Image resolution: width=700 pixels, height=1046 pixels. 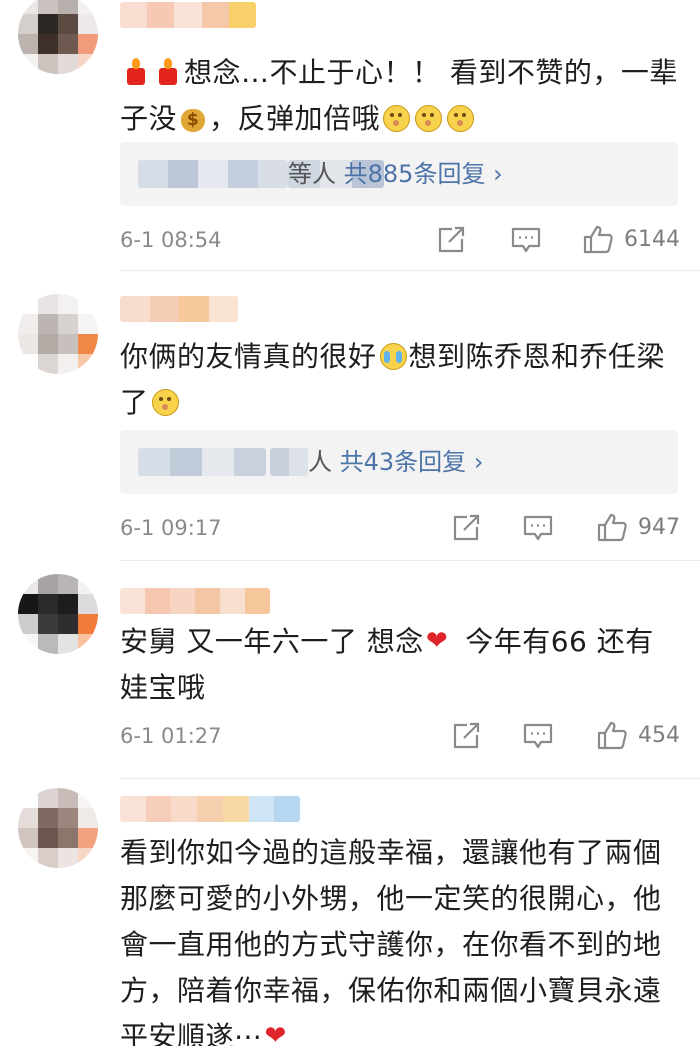 What do you see at coordinates (415, 174) in the screenshot?
I see `reply-count: 共885条回复` at bounding box center [415, 174].